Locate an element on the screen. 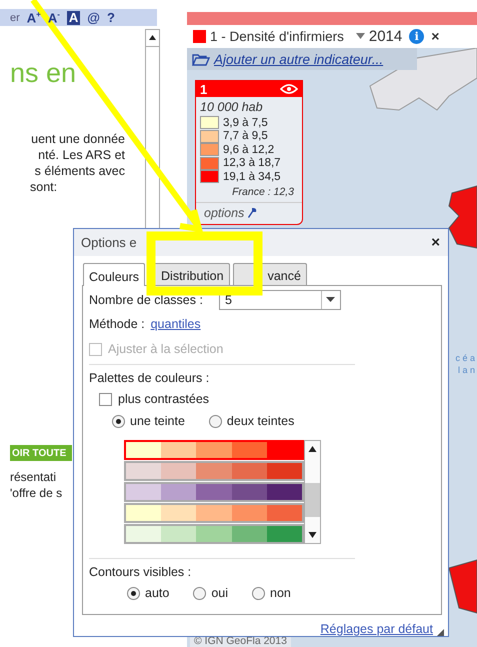 The width and height of the screenshot is (477, 647). reset-defaults-link: Réglages par défaut is located at coordinates (376, 629).